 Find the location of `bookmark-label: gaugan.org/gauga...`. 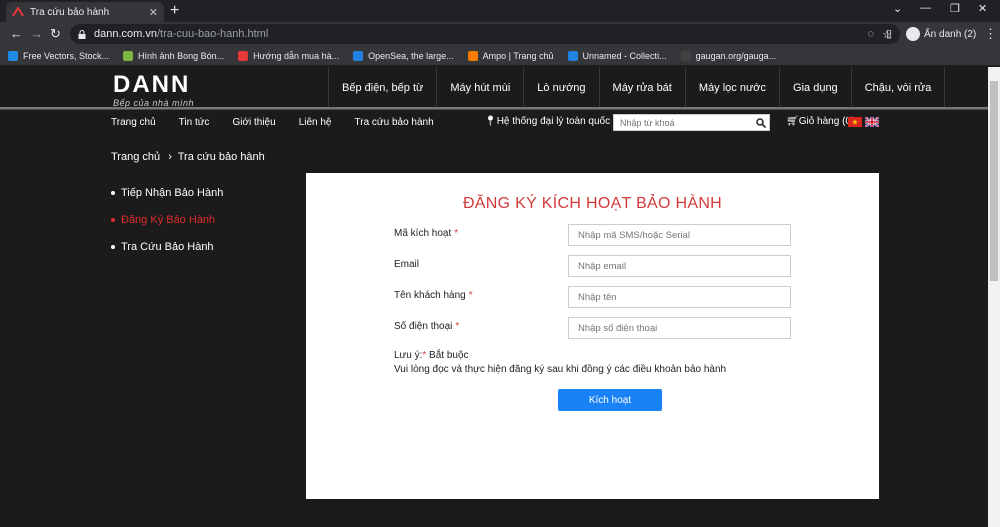

bookmark-label: gaugan.org/gauga... is located at coordinates (736, 55).